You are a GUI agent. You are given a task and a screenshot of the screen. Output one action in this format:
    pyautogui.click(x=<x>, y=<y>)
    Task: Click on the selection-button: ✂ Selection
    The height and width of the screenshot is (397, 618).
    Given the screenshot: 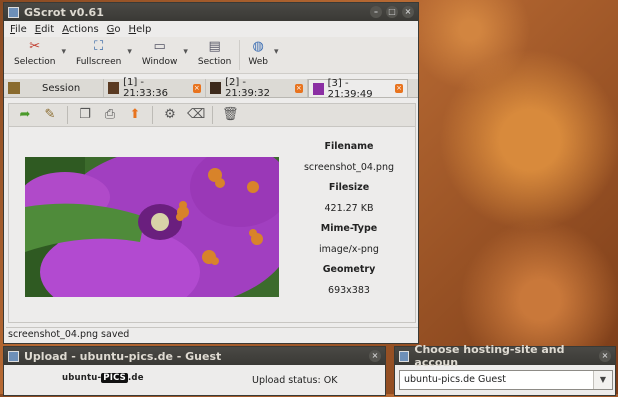 What is the action you would take?
    pyautogui.click(x=34, y=52)
    